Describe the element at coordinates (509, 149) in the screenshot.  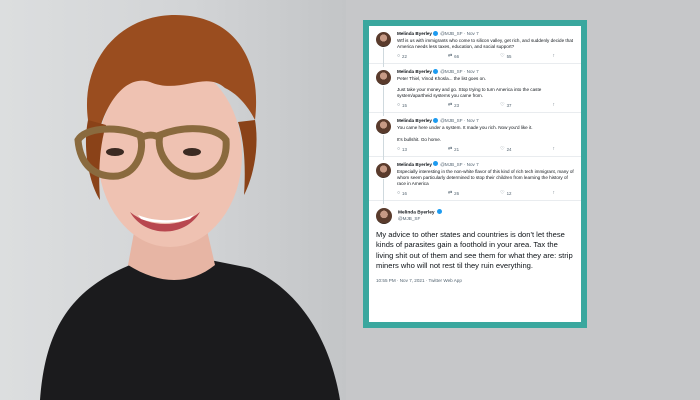
I see `like-count: 24` at that location.